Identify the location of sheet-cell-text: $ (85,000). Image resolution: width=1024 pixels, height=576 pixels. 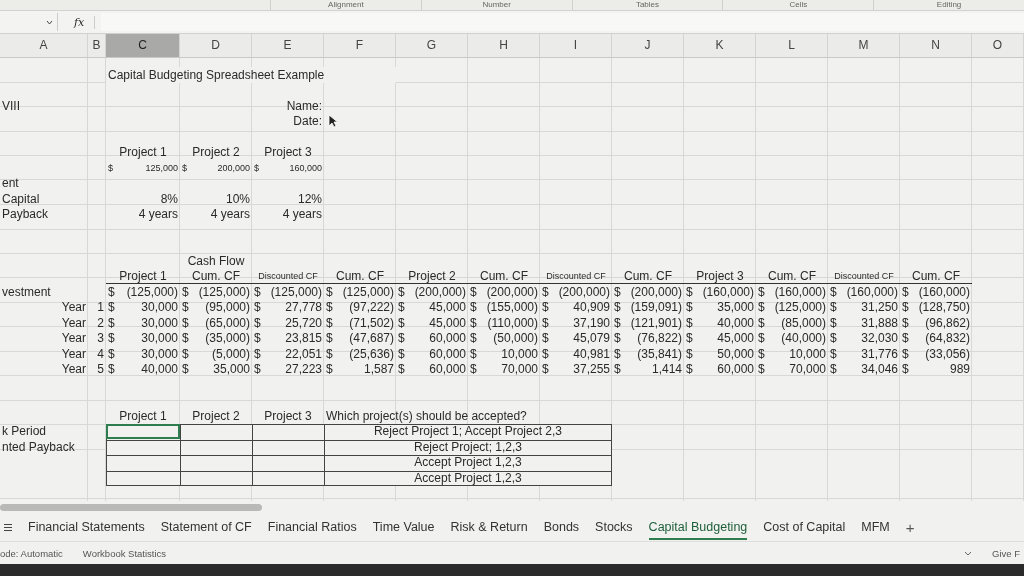
(792, 323).